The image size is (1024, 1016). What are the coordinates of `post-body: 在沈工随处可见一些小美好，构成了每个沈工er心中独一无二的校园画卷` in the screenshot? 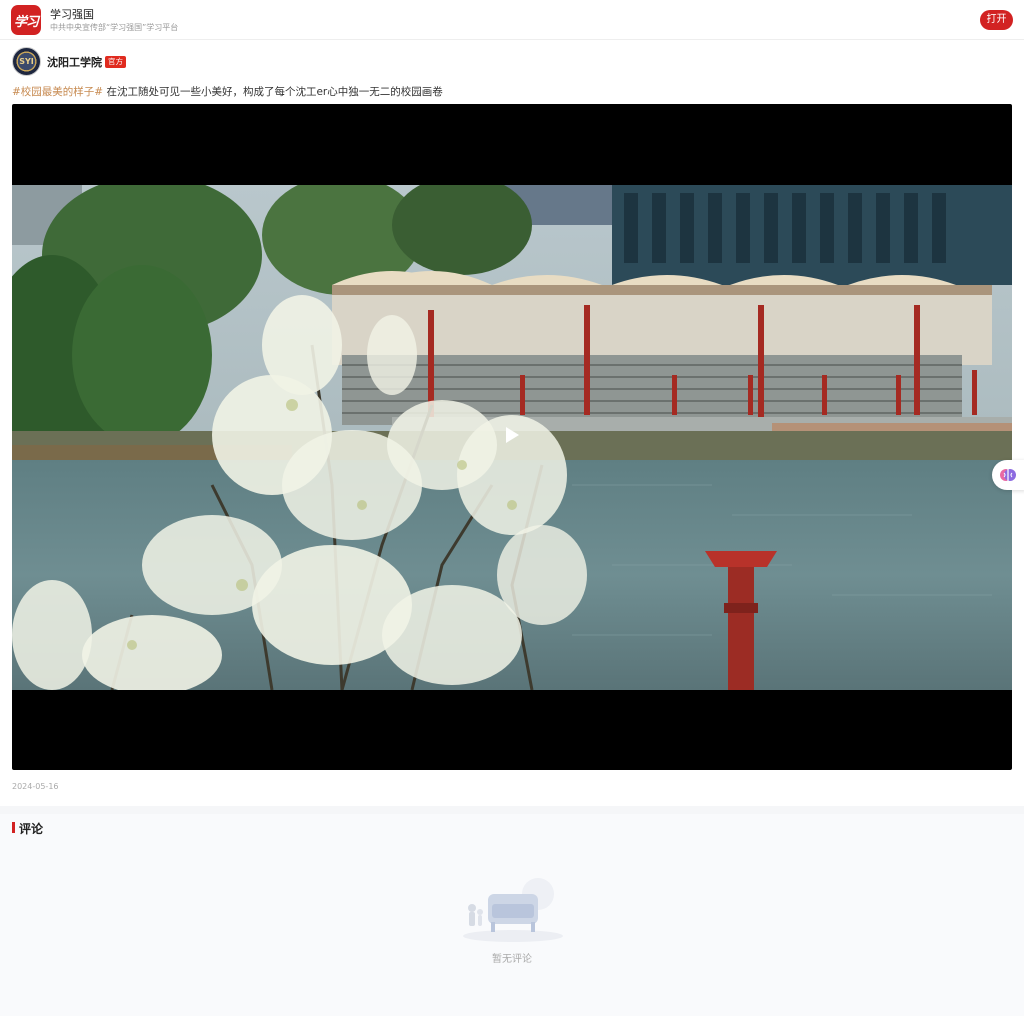 It's located at (273, 92).